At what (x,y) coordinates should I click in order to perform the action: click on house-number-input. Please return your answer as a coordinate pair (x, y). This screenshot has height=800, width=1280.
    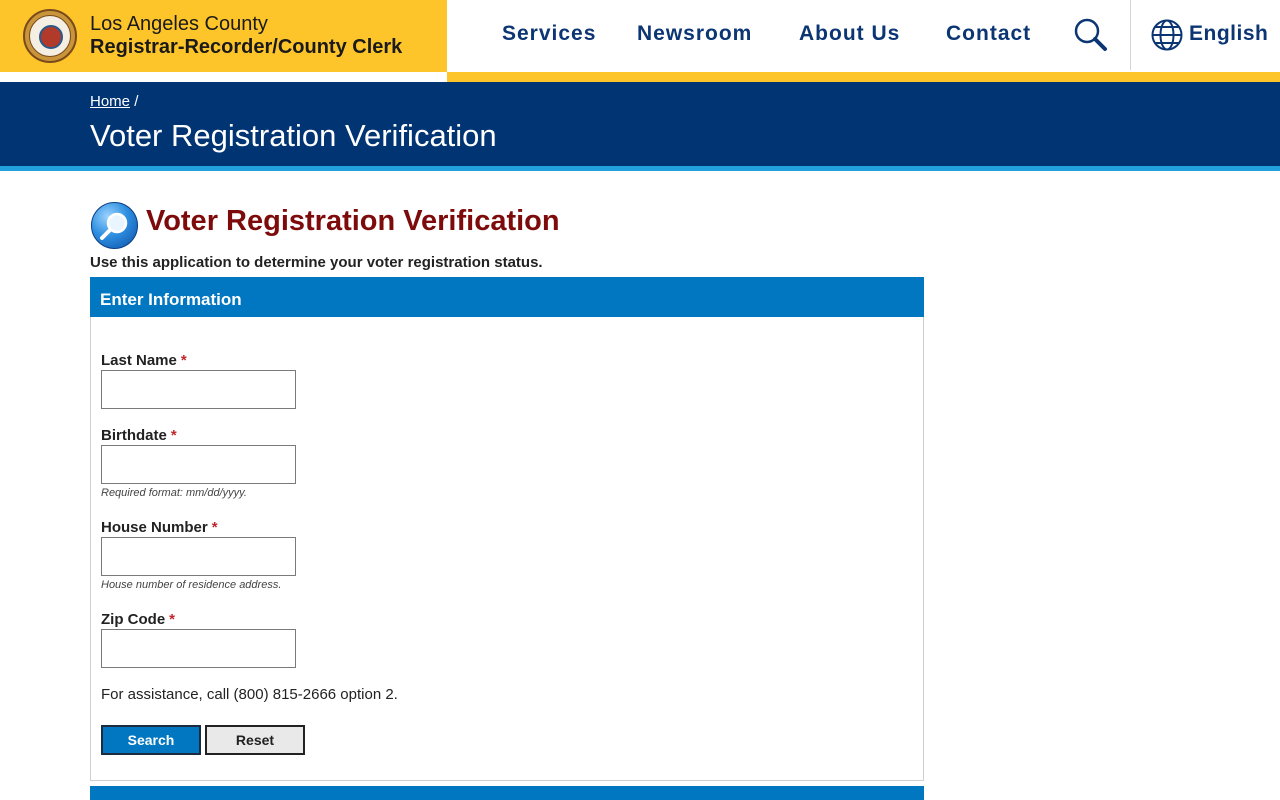
    Looking at the image, I should click on (198, 556).